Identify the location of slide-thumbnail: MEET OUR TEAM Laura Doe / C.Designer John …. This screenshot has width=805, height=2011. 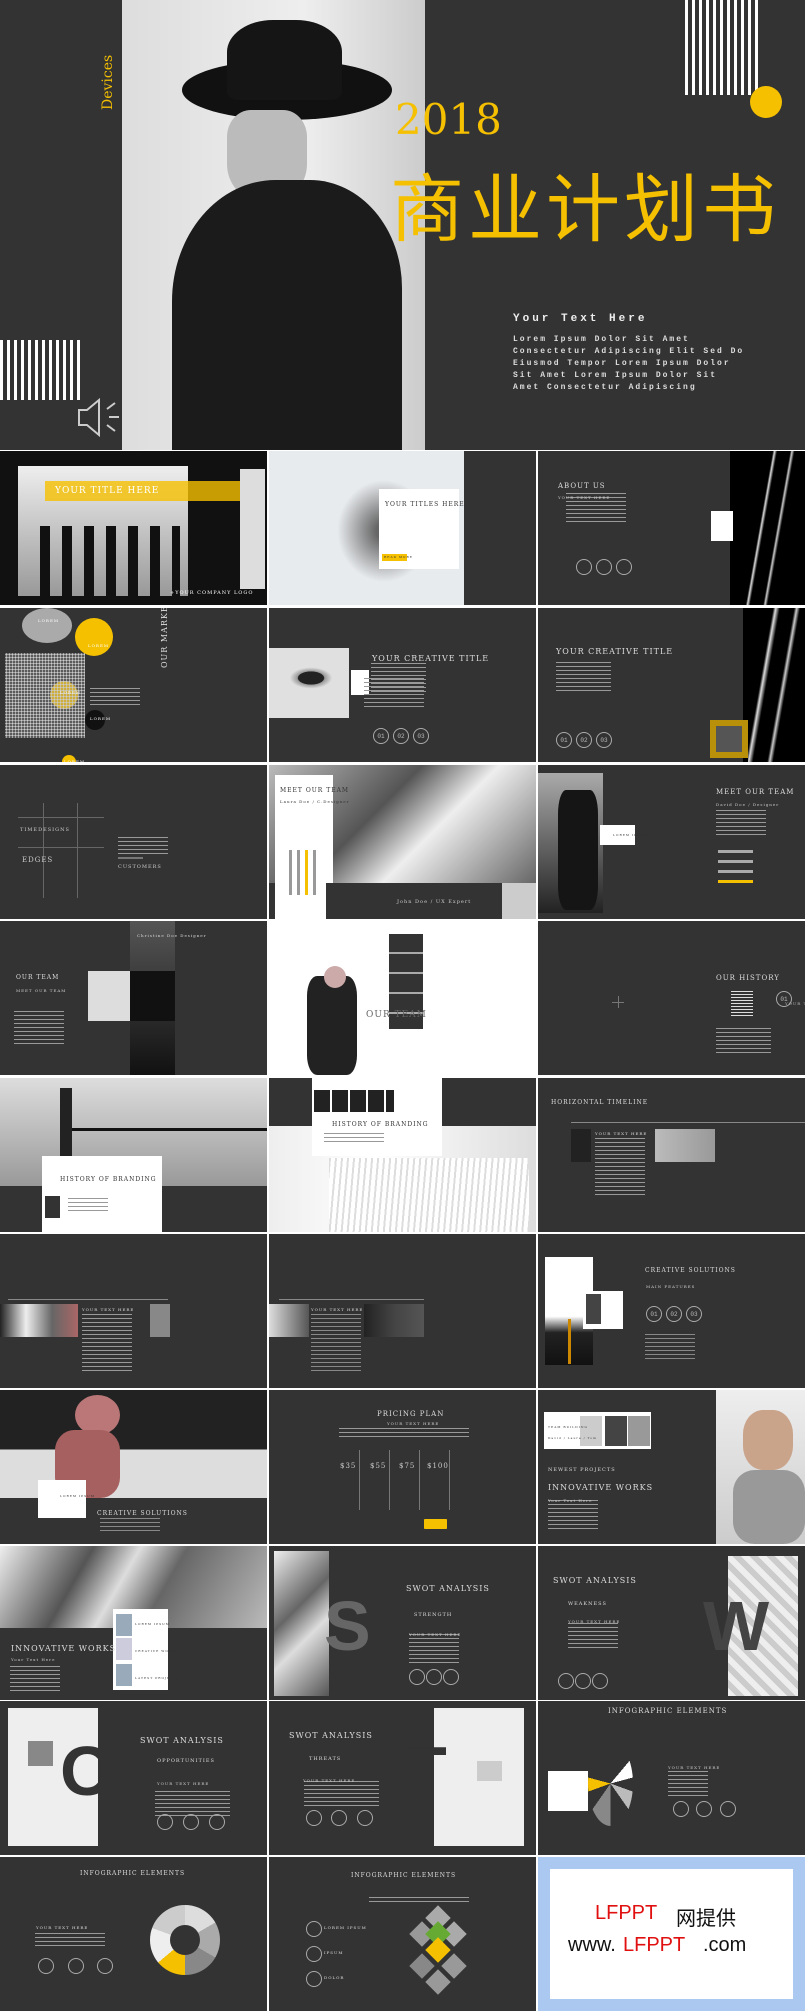
(402, 842).